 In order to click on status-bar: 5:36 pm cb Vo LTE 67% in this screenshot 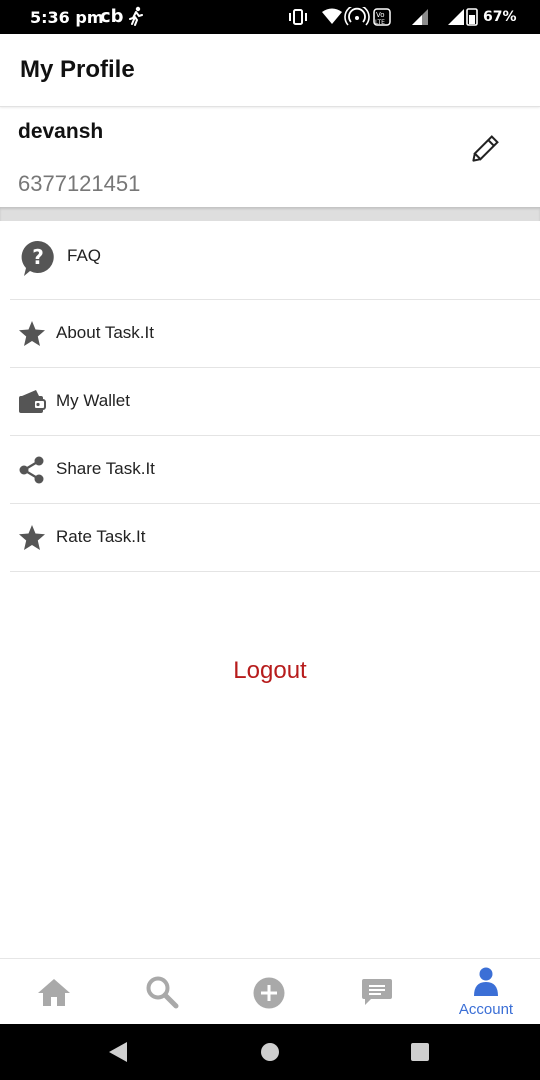, I will do `click(270, 17)`.